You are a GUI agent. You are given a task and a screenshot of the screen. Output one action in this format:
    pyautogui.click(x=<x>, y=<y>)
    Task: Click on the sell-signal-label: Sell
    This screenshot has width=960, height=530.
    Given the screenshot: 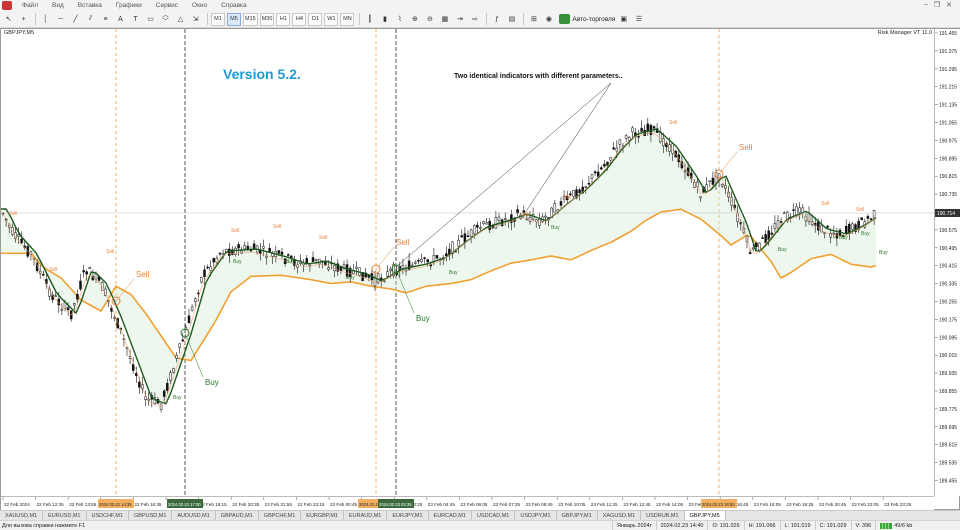 What is the action you would take?
    pyautogui.click(x=746, y=147)
    